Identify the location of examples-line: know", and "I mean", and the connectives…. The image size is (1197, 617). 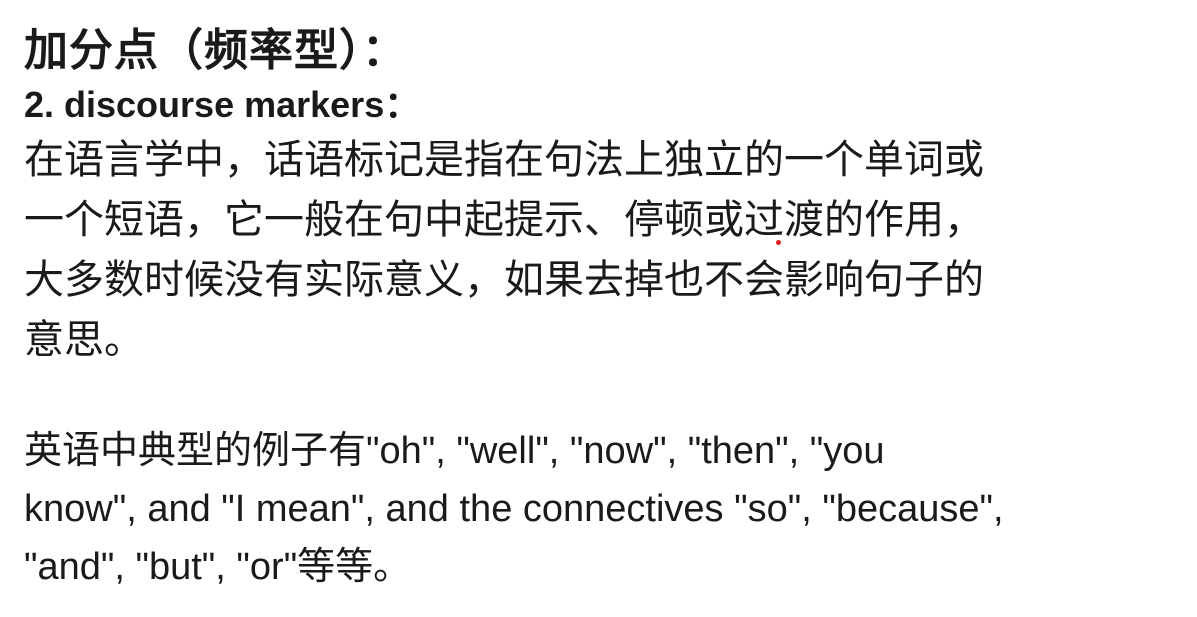
(514, 509).